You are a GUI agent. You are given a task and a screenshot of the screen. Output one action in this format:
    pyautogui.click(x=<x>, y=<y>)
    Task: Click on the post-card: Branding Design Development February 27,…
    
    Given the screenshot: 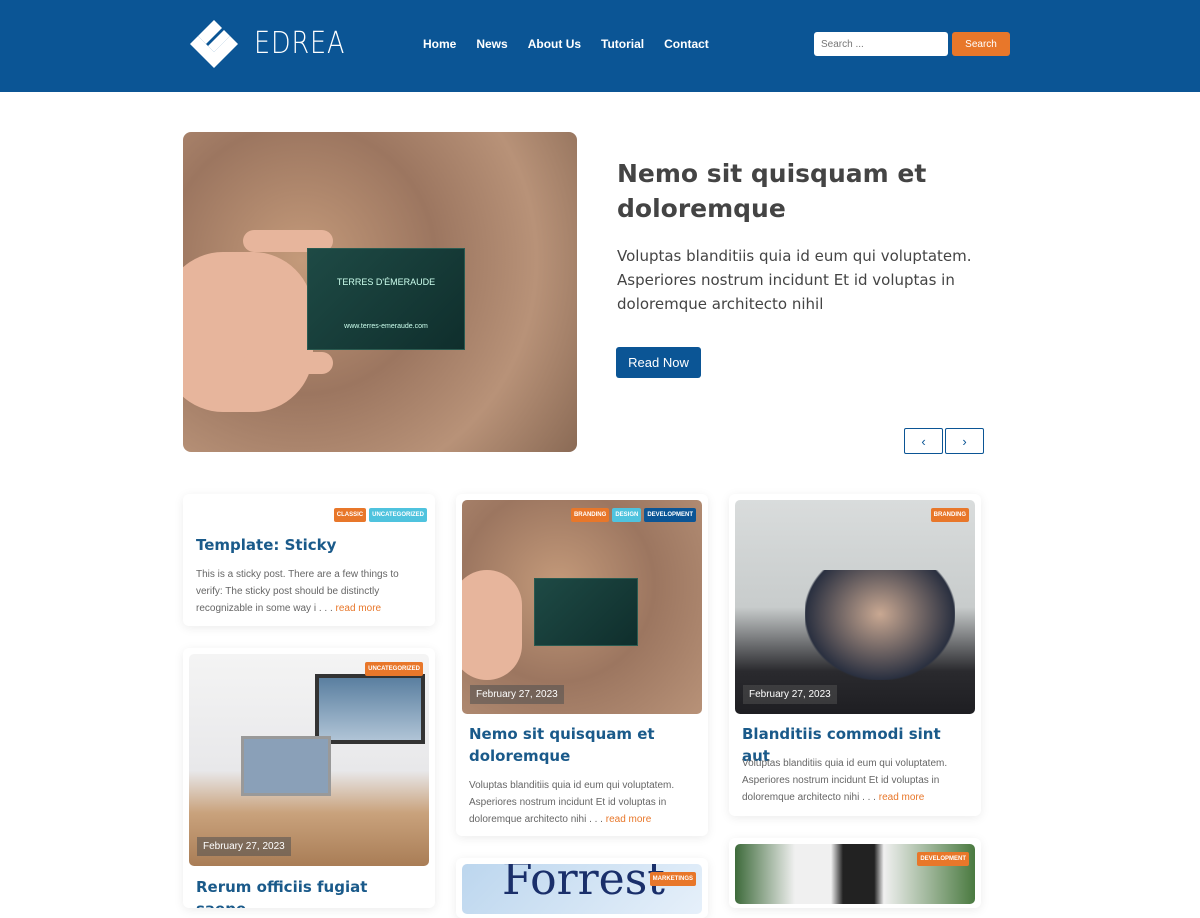 What is the action you would take?
    pyautogui.click(x=582, y=665)
    